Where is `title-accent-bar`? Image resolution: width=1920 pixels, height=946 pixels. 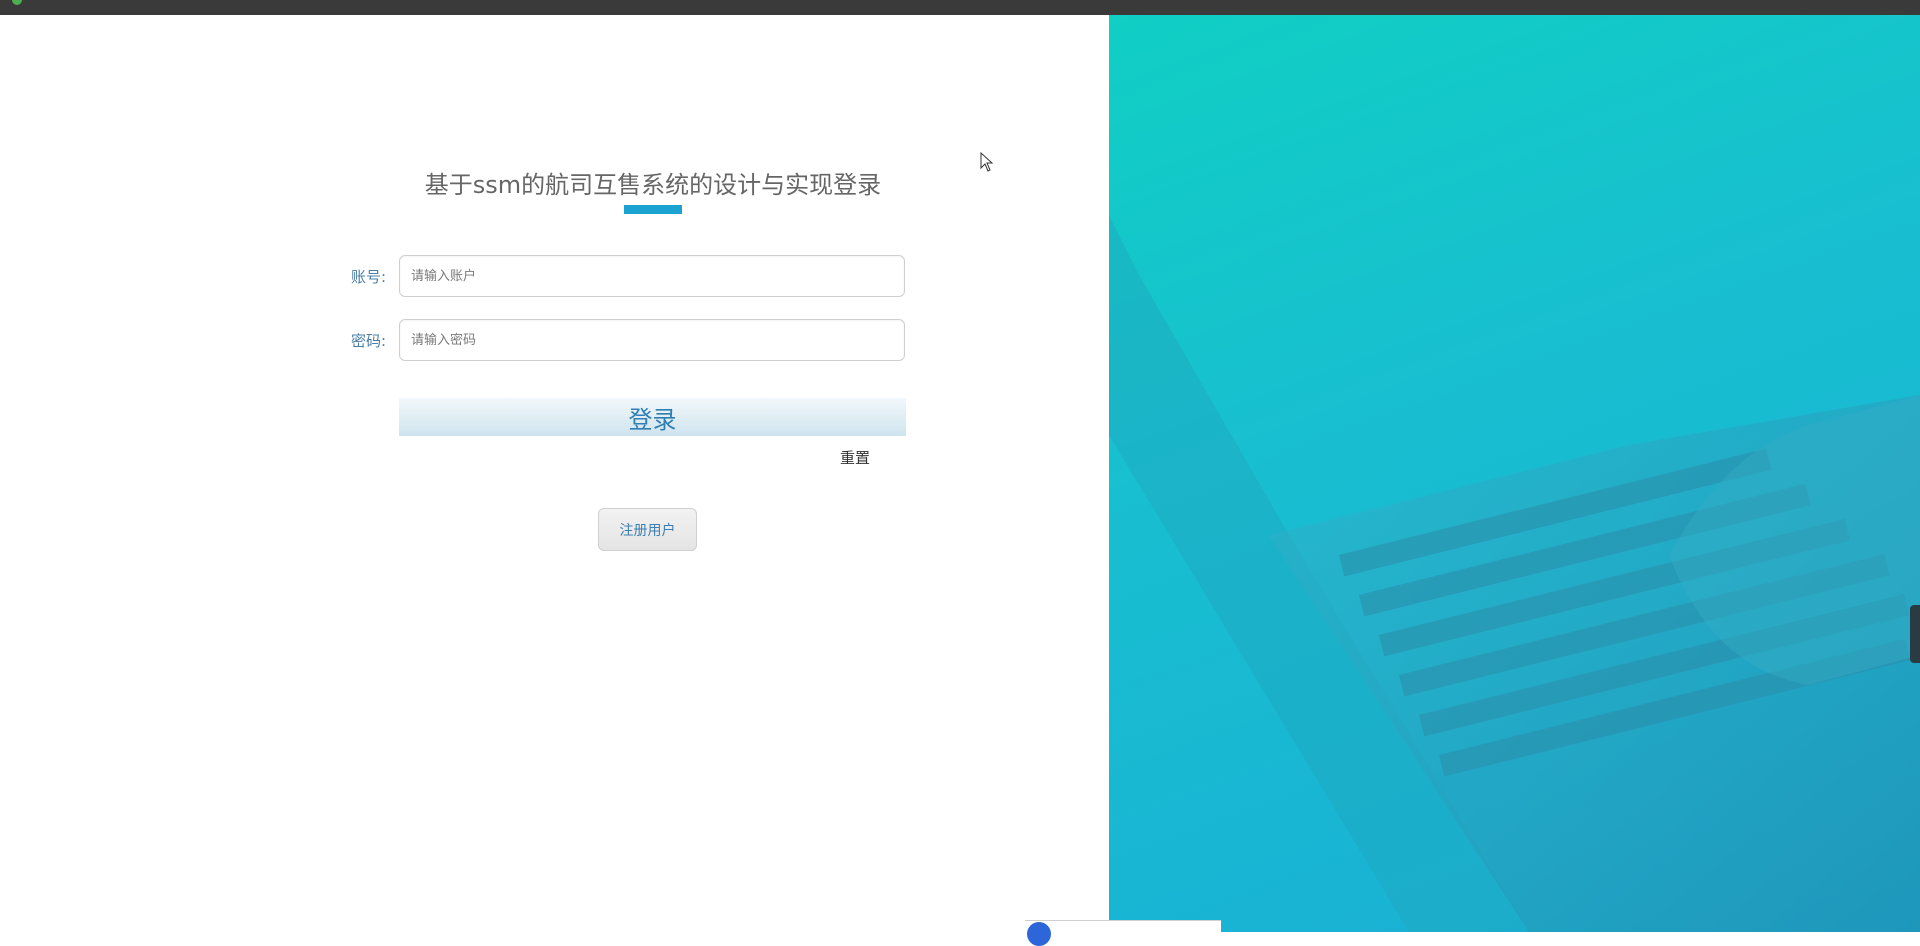
title-accent-bar is located at coordinates (653, 209).